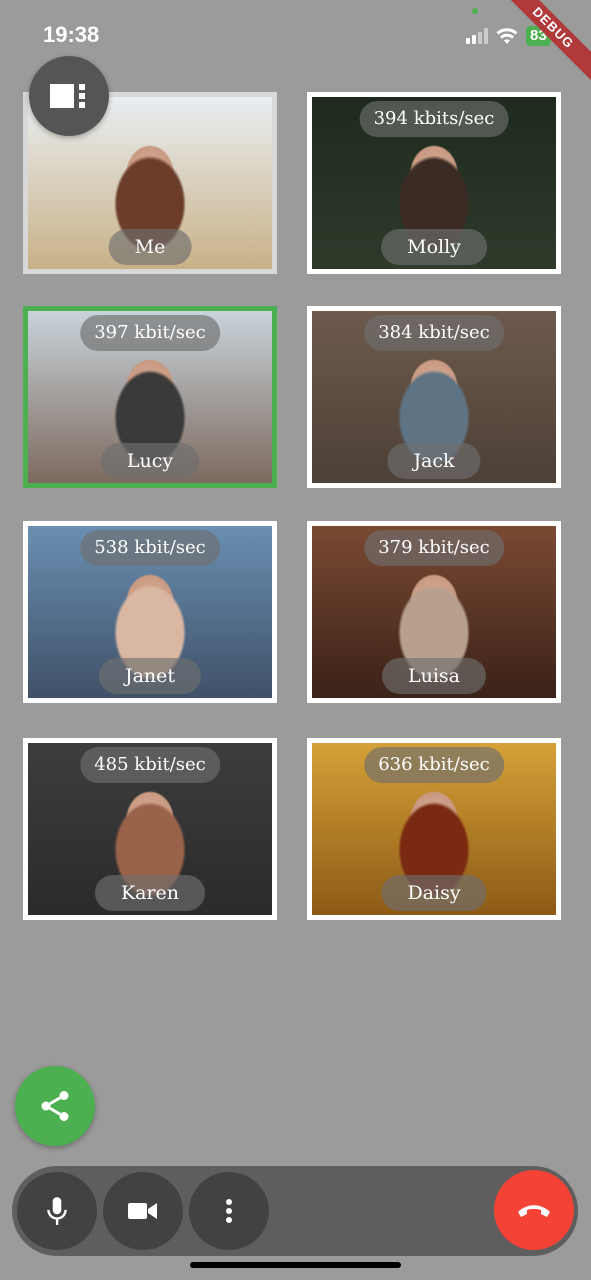  What do you see at coordinates (71, 34) in the screenshot?
I see `status-time: 19:38` at bounding box center [71, 34].